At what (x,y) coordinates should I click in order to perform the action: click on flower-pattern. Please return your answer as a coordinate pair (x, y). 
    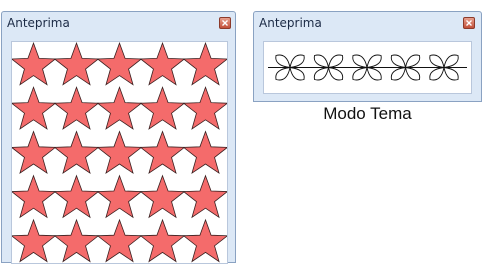
    Looking at the image, I should click on (367, 67).